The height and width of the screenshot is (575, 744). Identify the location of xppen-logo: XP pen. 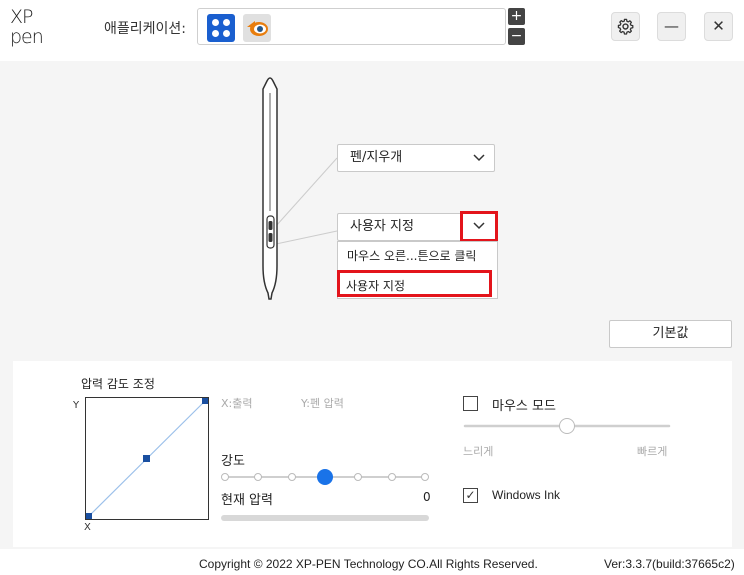
(30, 27).